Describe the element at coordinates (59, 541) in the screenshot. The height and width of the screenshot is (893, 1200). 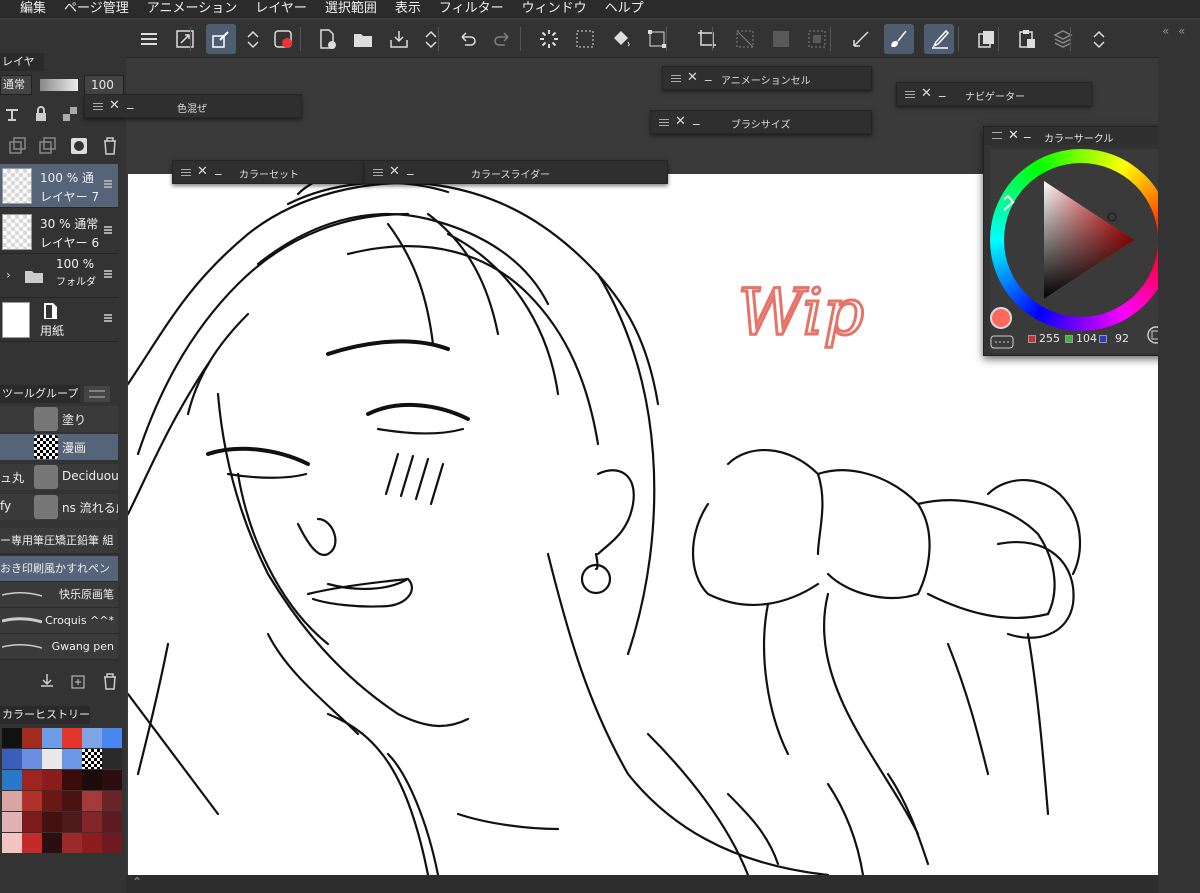
I see `brush-item: ー専用筆圧矯正鉛筆 組` at that location.